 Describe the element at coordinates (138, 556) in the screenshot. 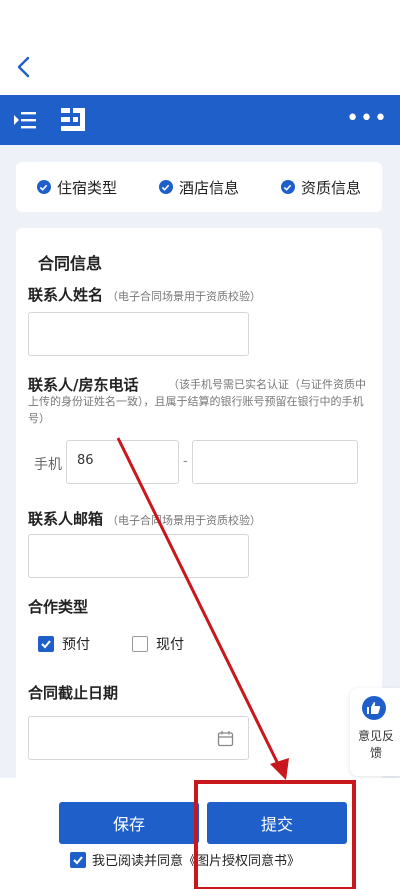

I see `email-input` at that location.